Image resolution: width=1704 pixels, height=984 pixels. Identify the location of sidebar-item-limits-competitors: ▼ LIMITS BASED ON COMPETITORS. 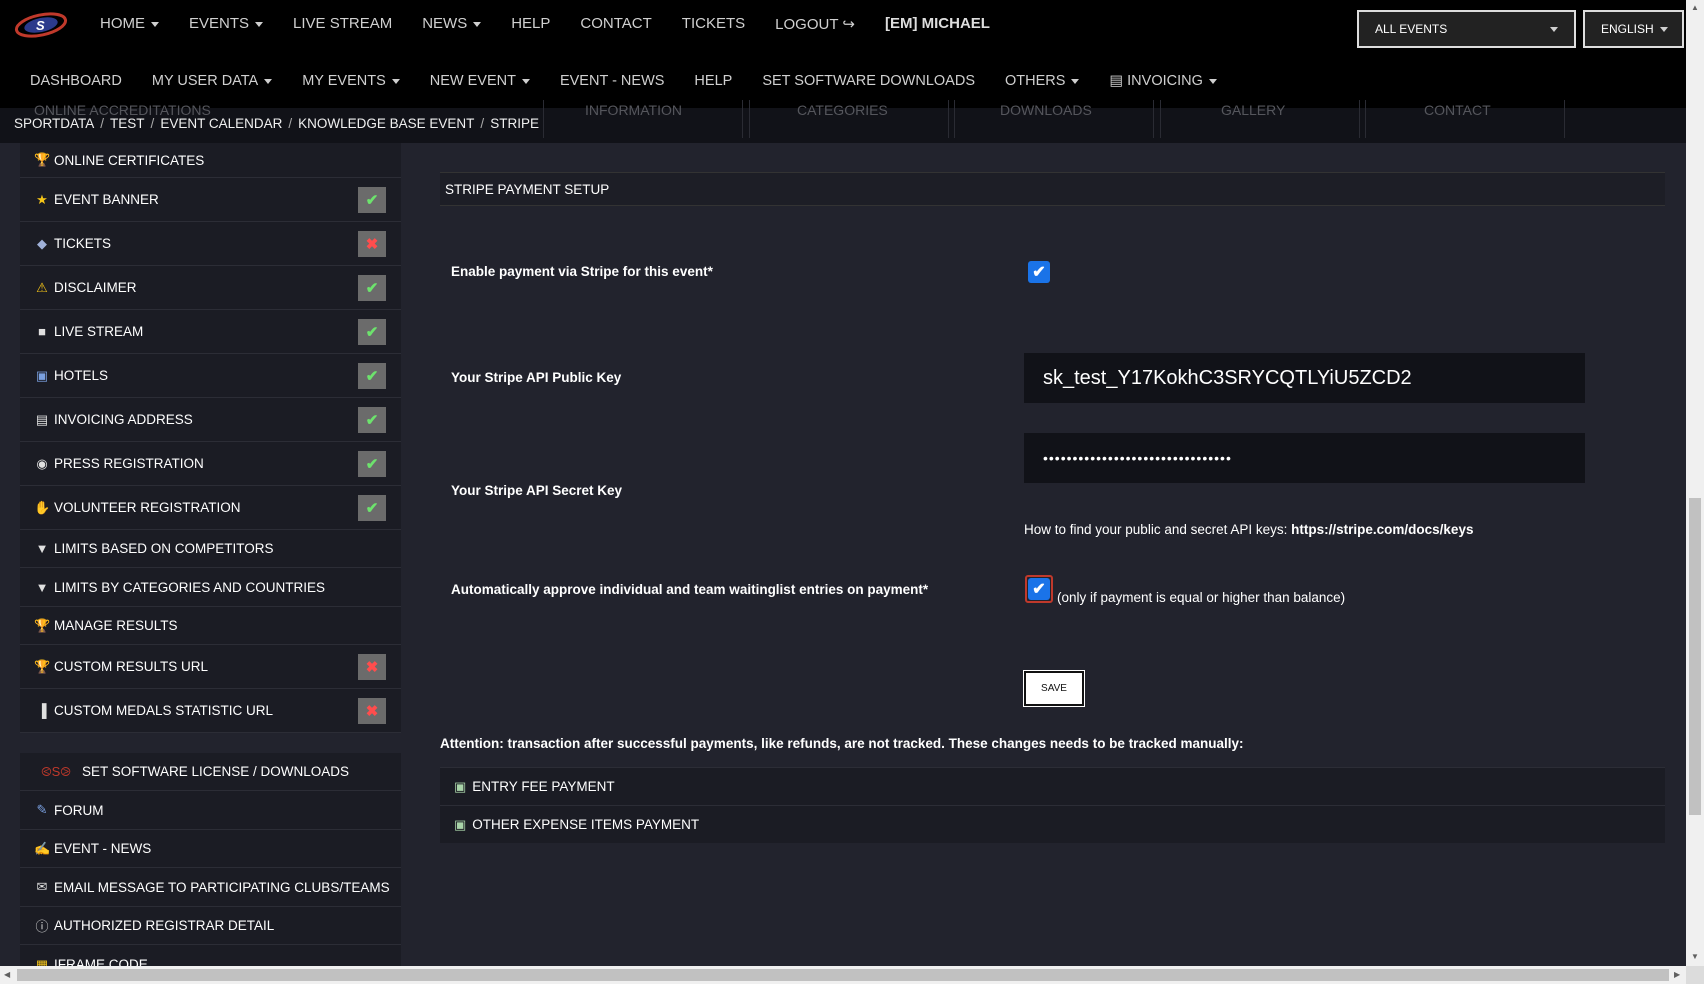
(210, 549).